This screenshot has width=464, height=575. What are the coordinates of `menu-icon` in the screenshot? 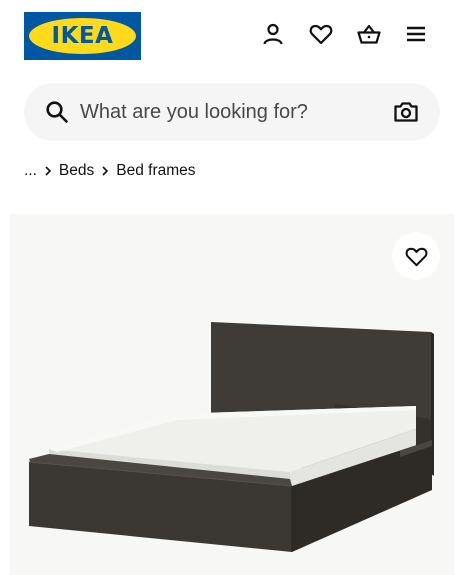 It's located at (416, 34).